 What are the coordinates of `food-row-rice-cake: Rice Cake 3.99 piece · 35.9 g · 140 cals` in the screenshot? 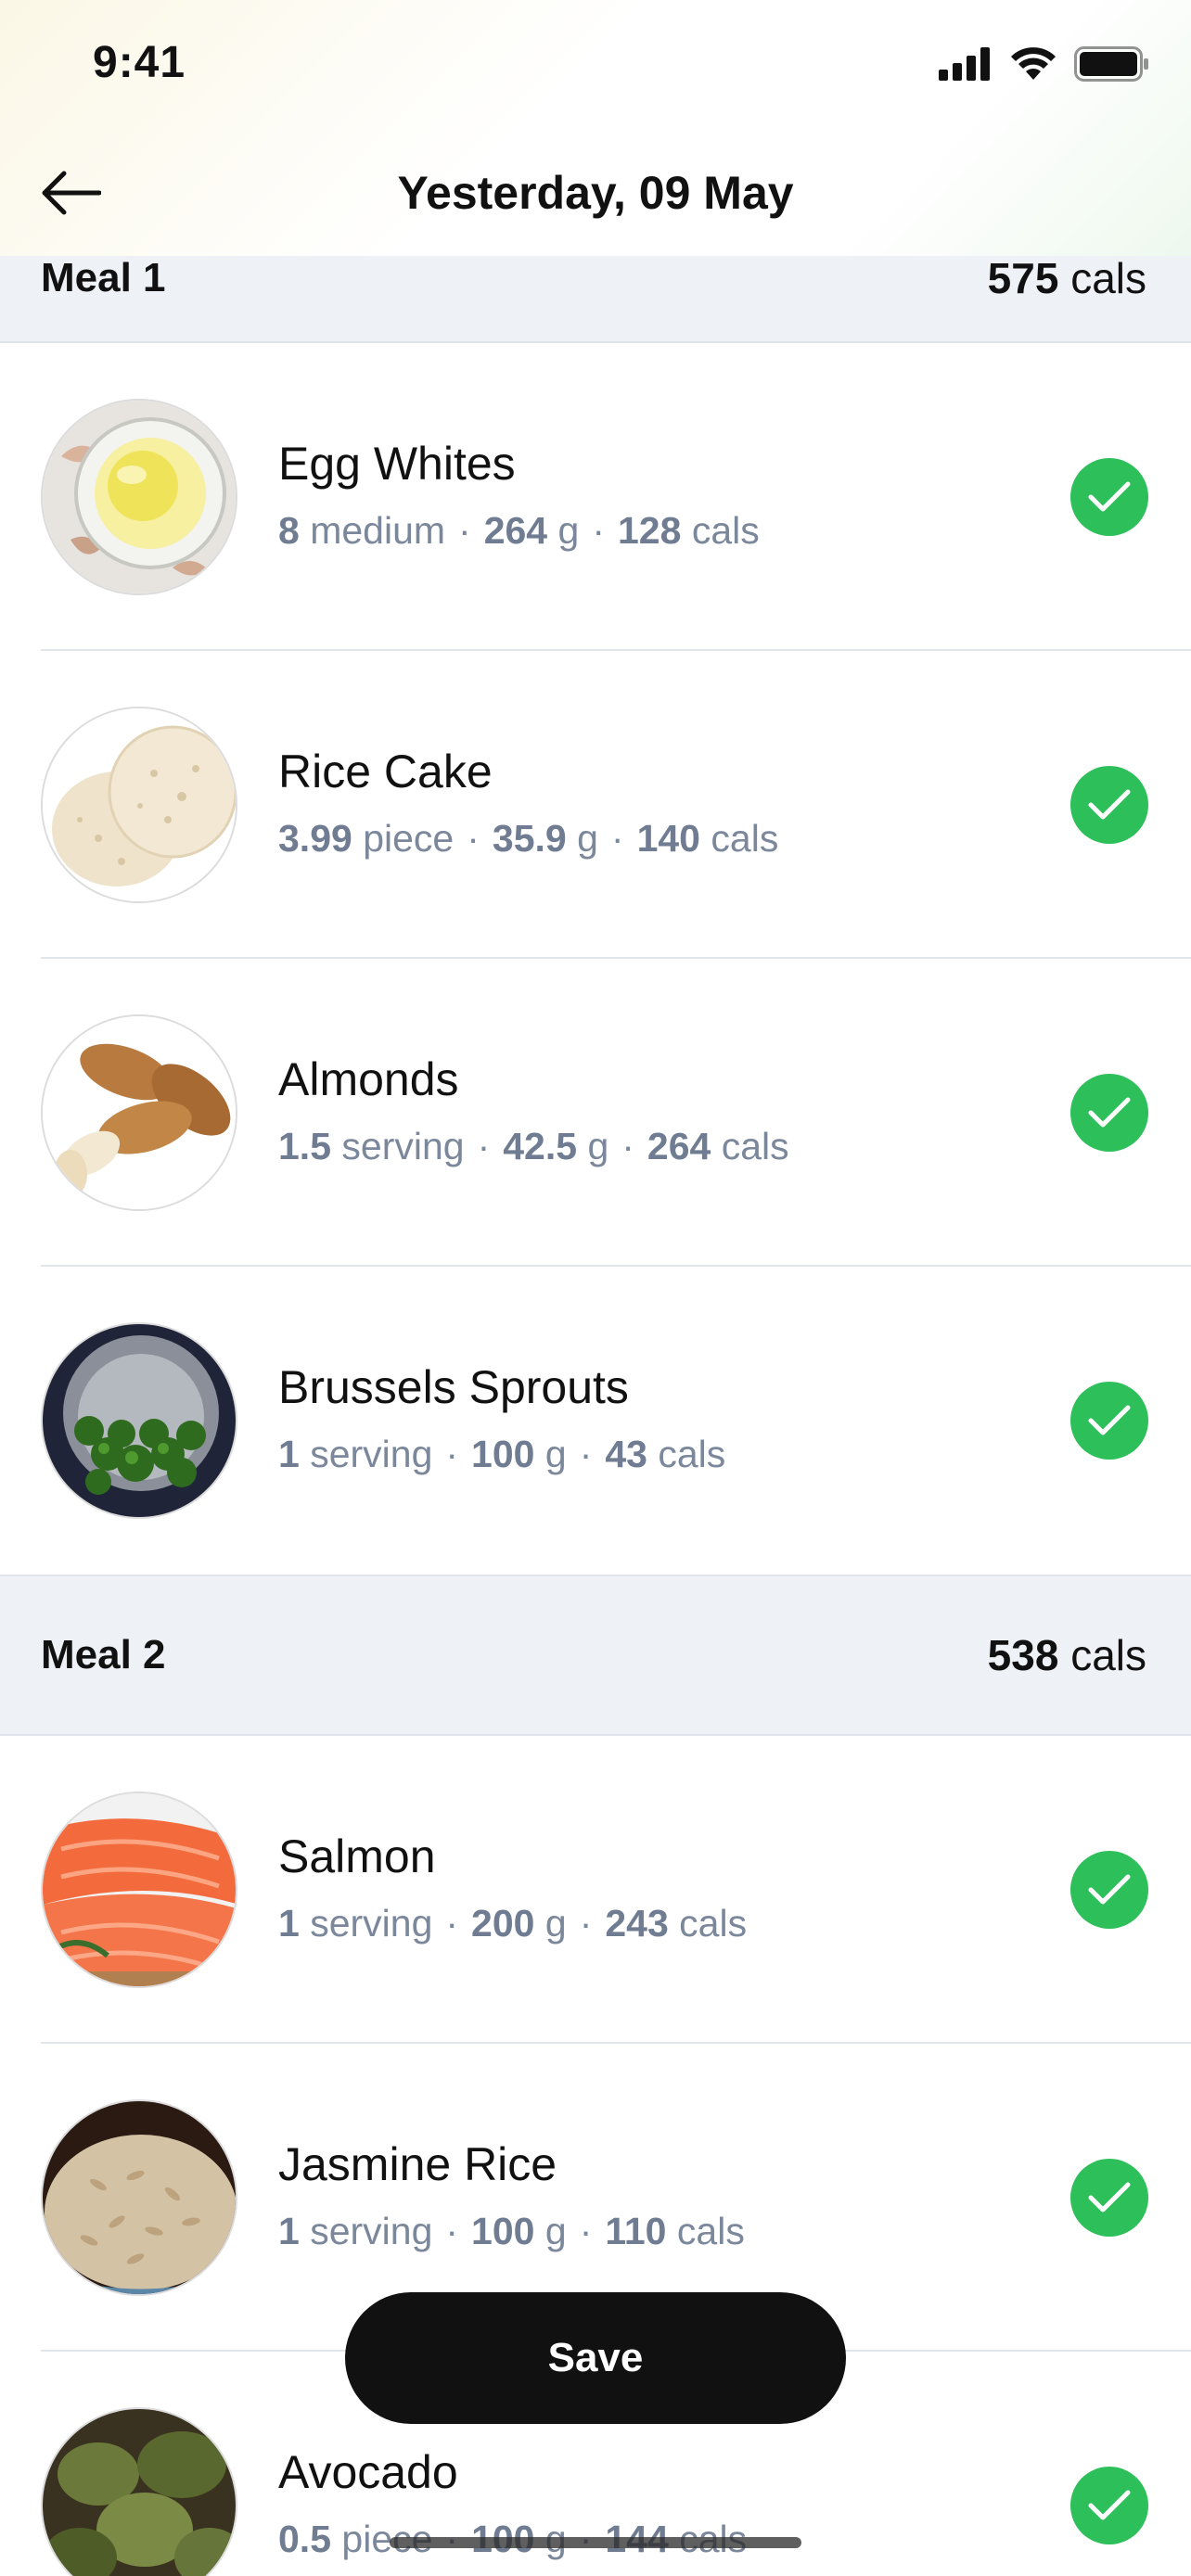 It's located at (595, 805).